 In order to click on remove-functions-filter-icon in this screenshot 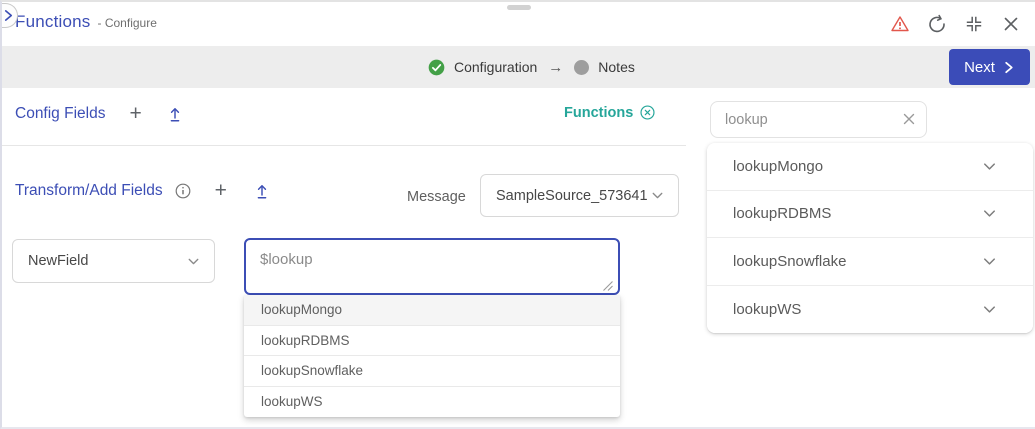, I will do `click(647, 112)`.